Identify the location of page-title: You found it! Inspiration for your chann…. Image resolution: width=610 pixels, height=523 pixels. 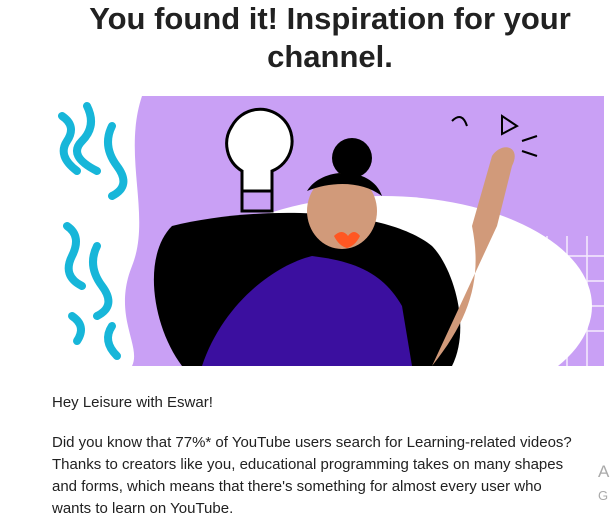
(330, 37).